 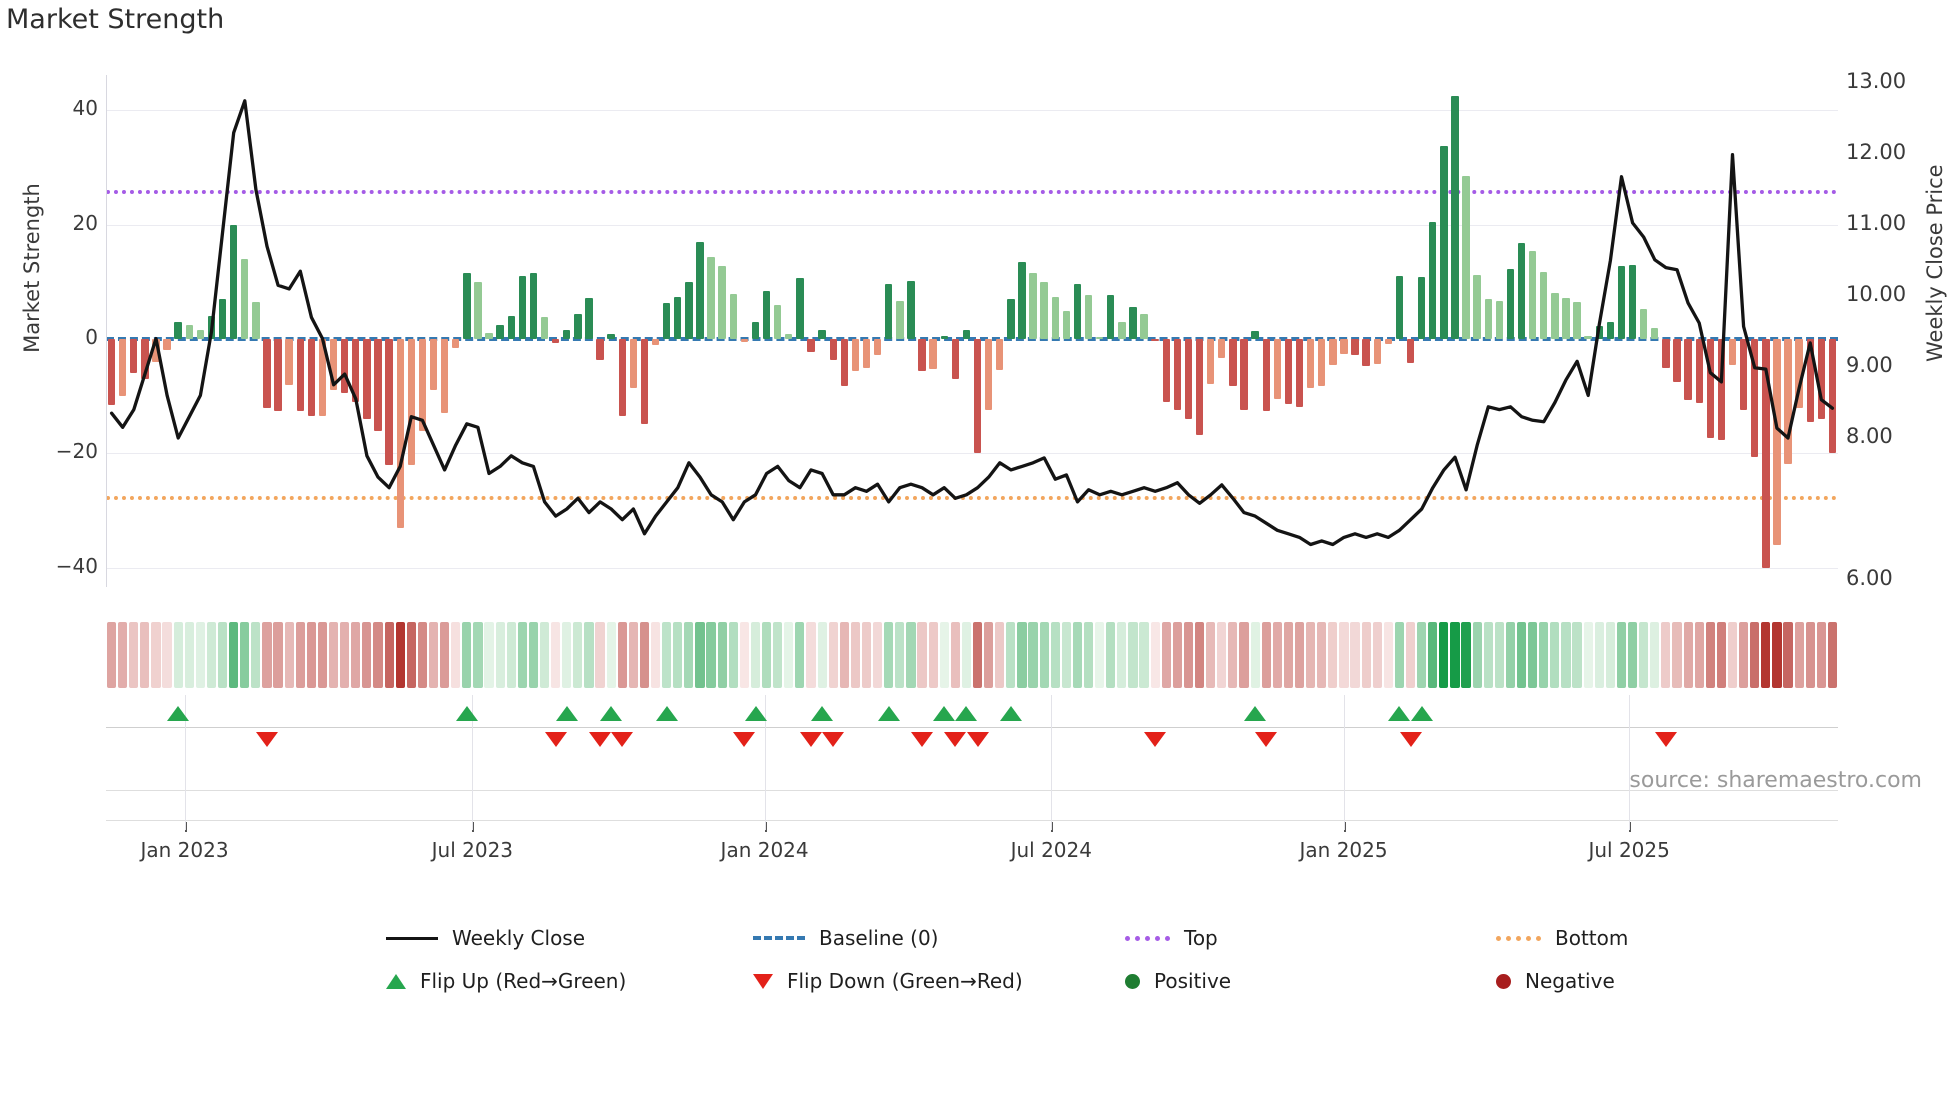 What do you see at coordinates (1343, 850) in the screenshot?
I see `x-tick-label: Jan 2025` at bounding box center [1343, 850].